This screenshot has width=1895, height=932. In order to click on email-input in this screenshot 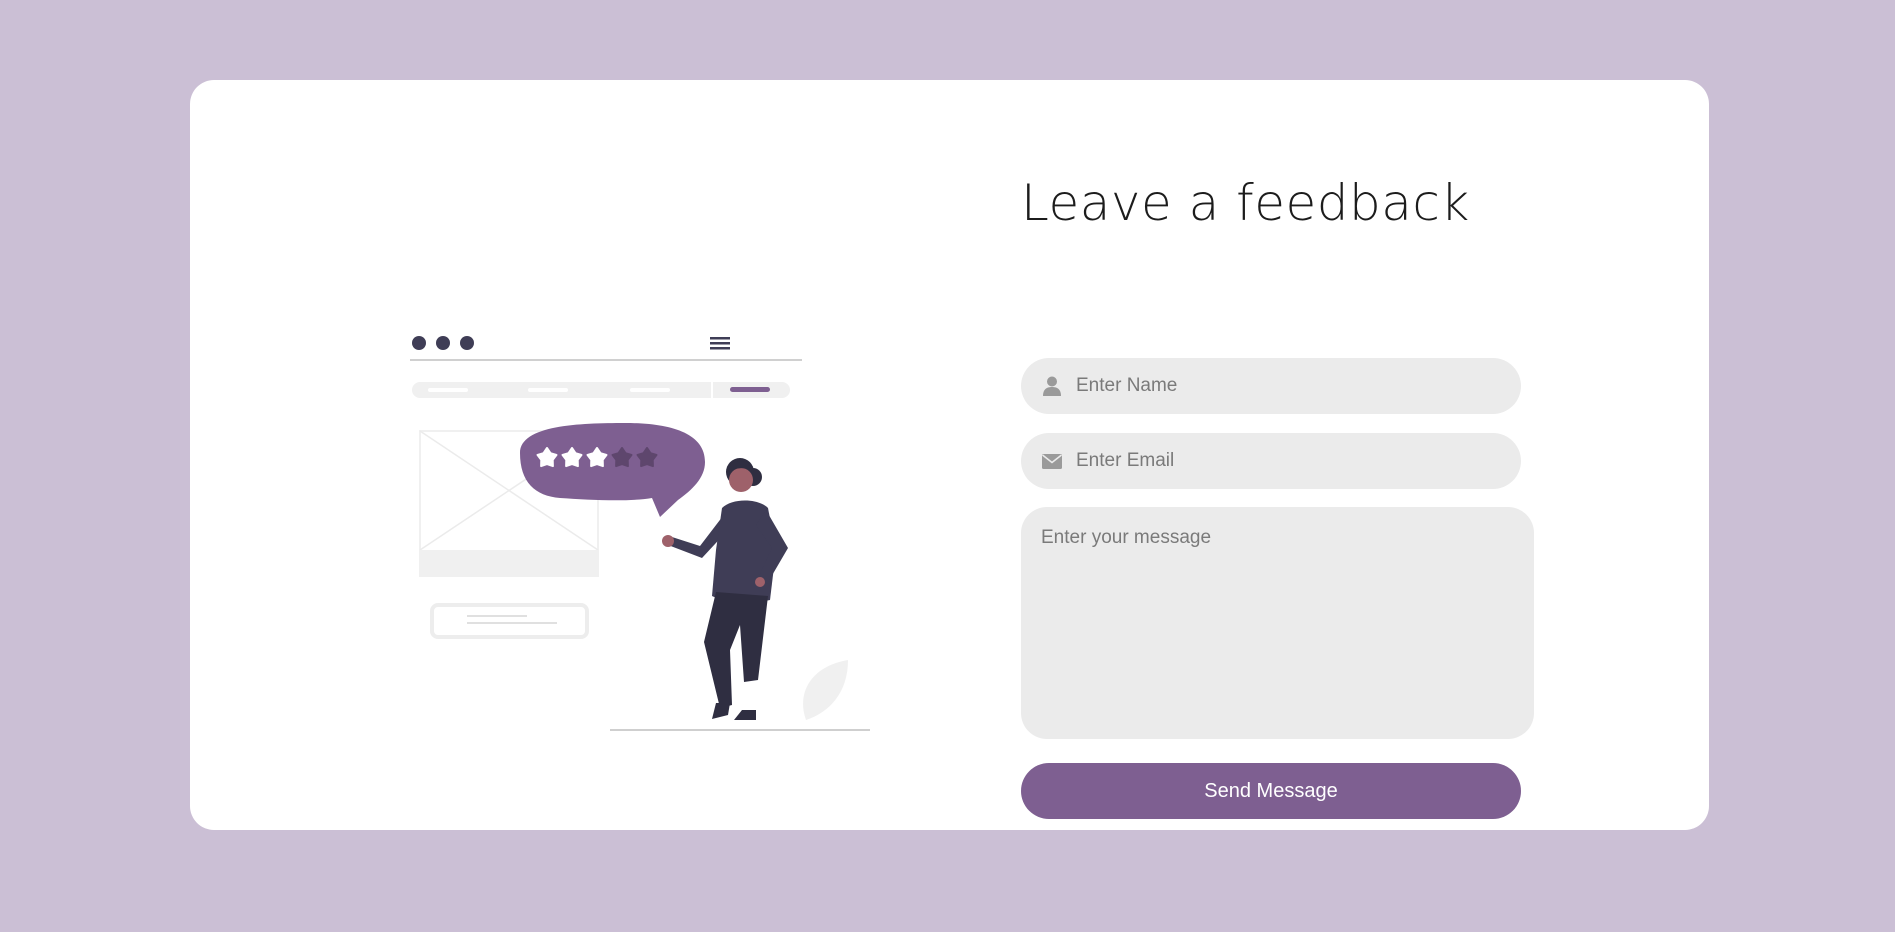, I will do `click(1286, 461)`.